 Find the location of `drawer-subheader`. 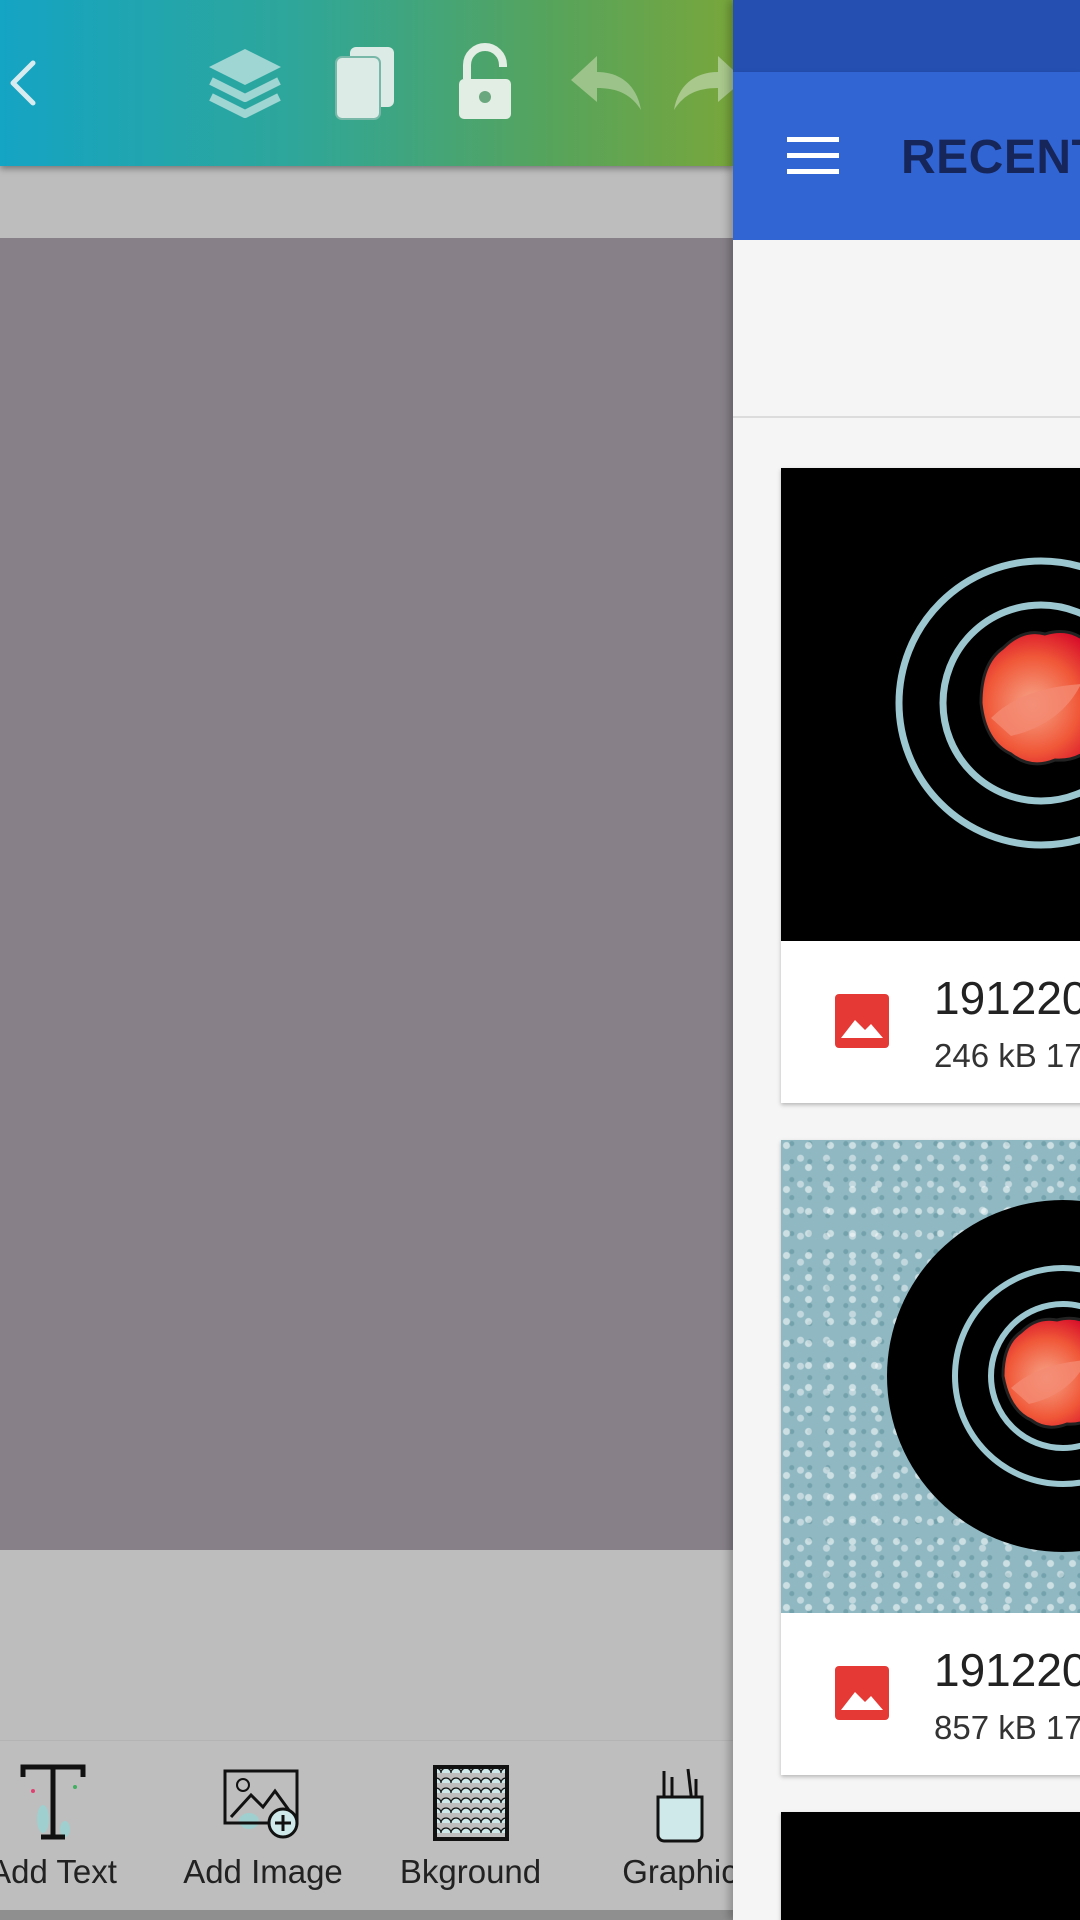

drawer-subheader is located at coordinates (906, 329).